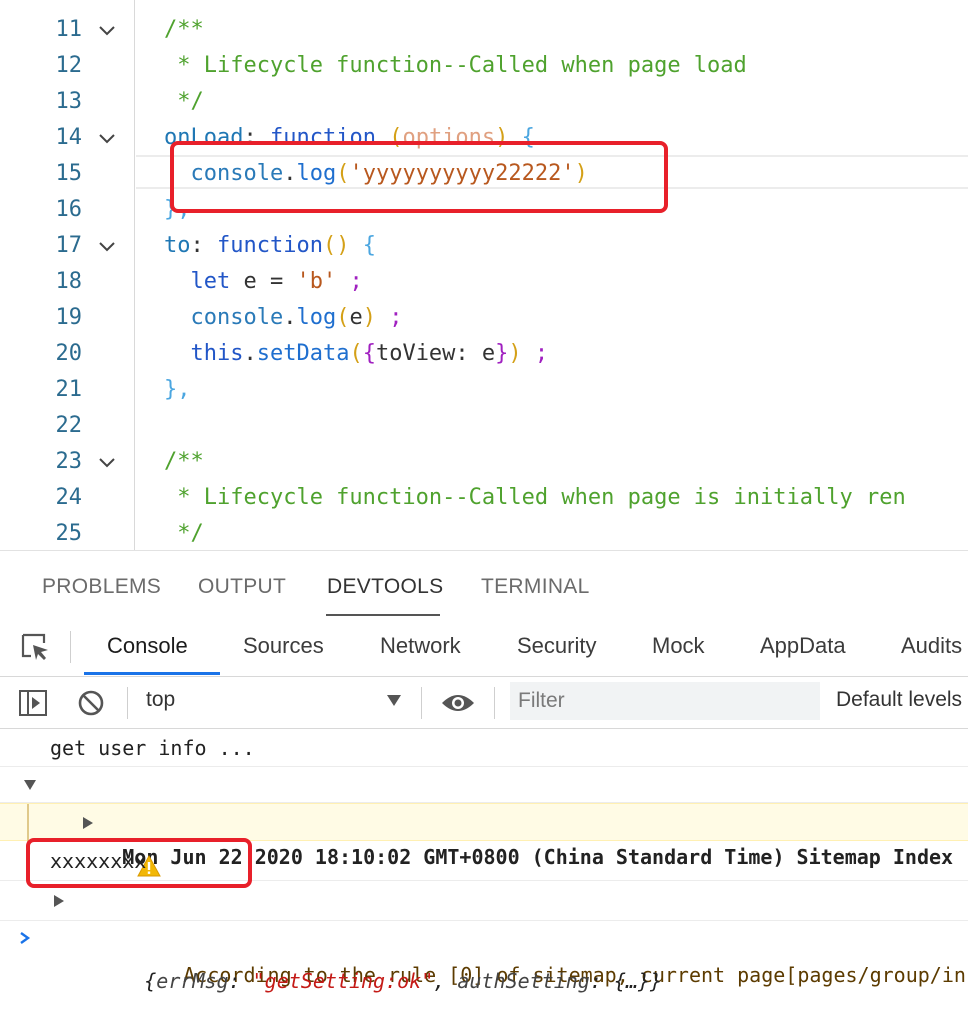  Describe the element at coordinates (160, 700) in the screenshot. I see `context-select: top` at that location.